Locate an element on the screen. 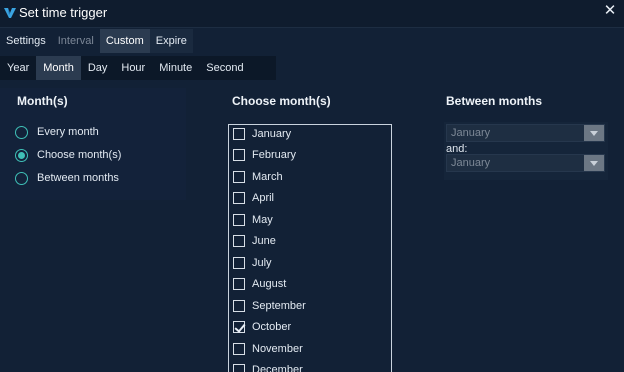  month-item-june: June is located at coordinates (254, 241).